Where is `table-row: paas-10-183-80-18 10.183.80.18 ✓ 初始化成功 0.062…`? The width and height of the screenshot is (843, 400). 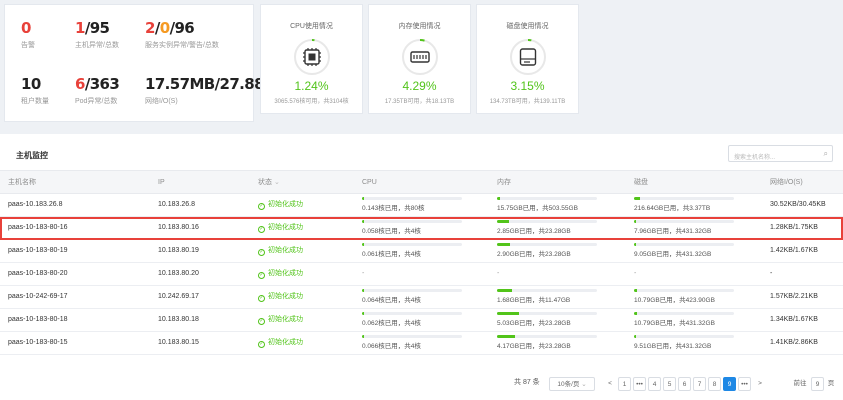 table-row: paas-10-183-80-18 10.183.80.18 ✓ 初始化成功 0.062… is located at coordinates (421, 320).